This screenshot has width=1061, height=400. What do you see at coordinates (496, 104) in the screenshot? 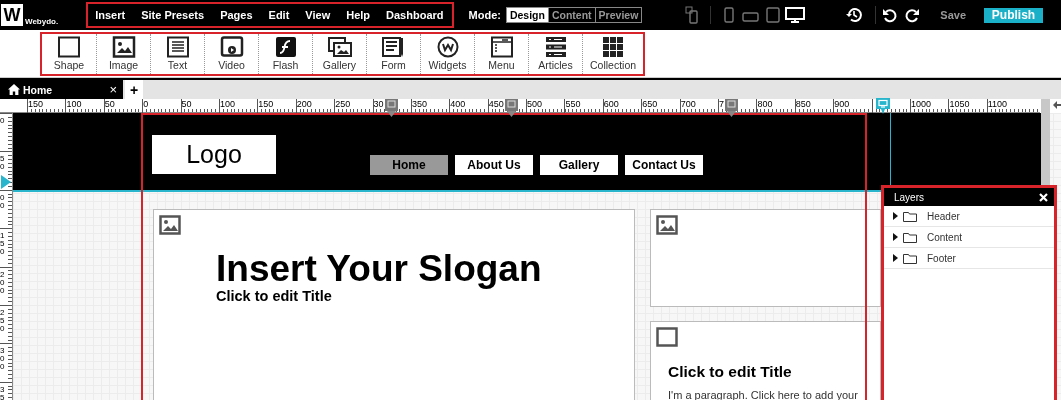
I see `ruler-label: 450` at bounding box center [496, 104].